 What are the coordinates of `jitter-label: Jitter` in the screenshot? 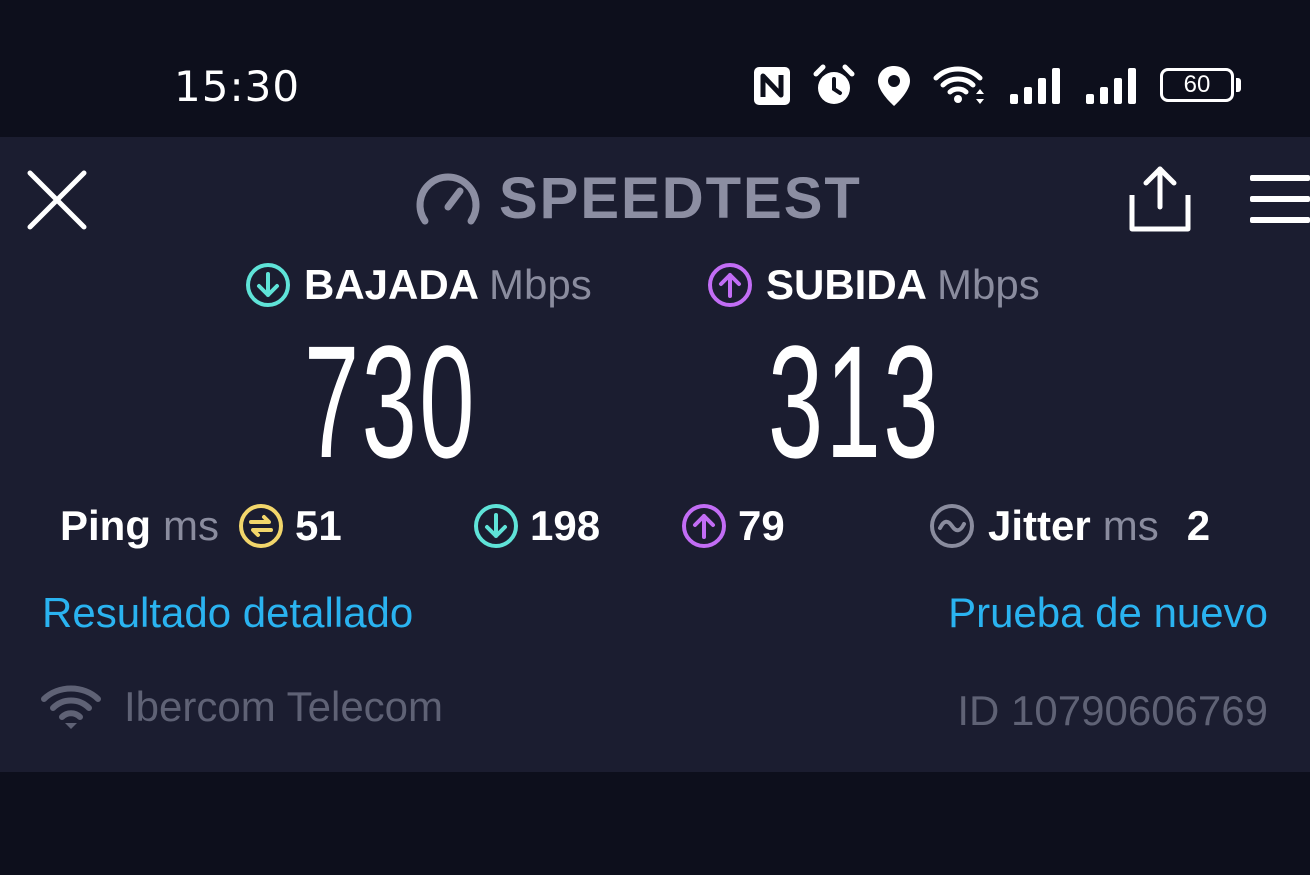 It's located at (1039, 525).